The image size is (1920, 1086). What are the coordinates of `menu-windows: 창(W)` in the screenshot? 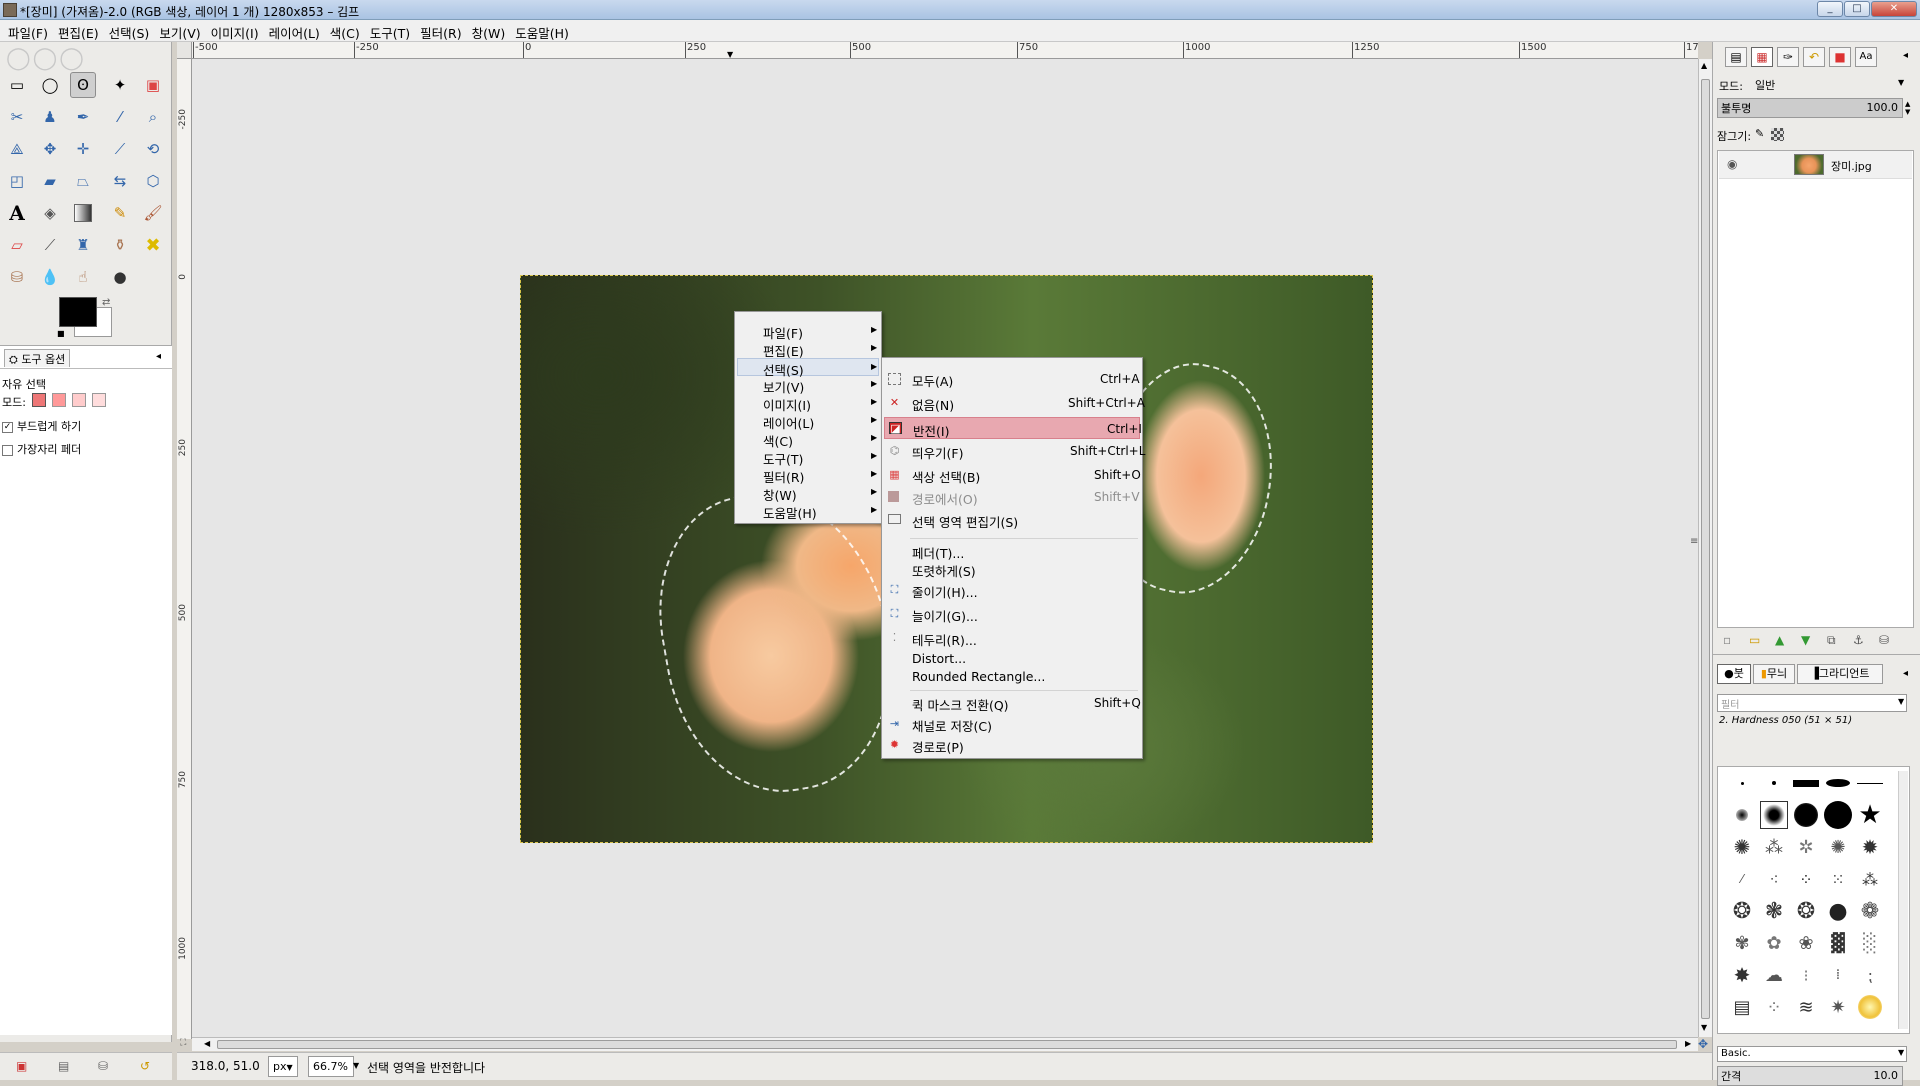 It's located at (489, 31).